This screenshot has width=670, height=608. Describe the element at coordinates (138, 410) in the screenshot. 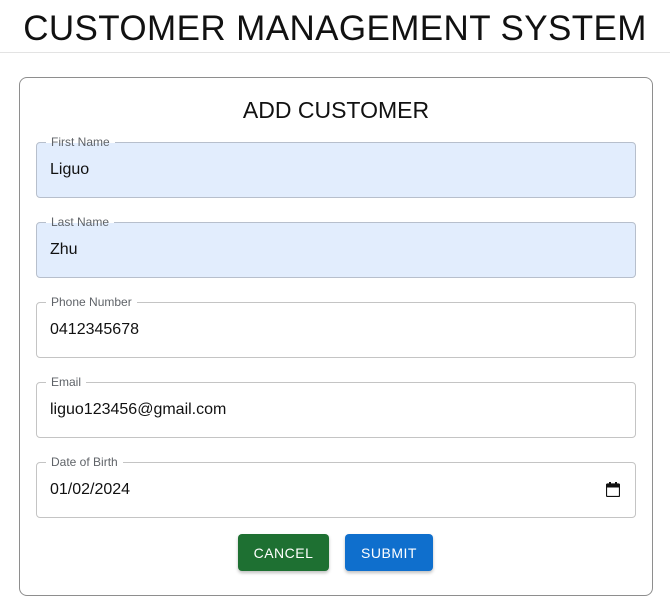

I see `email-value: liguo123456@gmail.com` at that location.